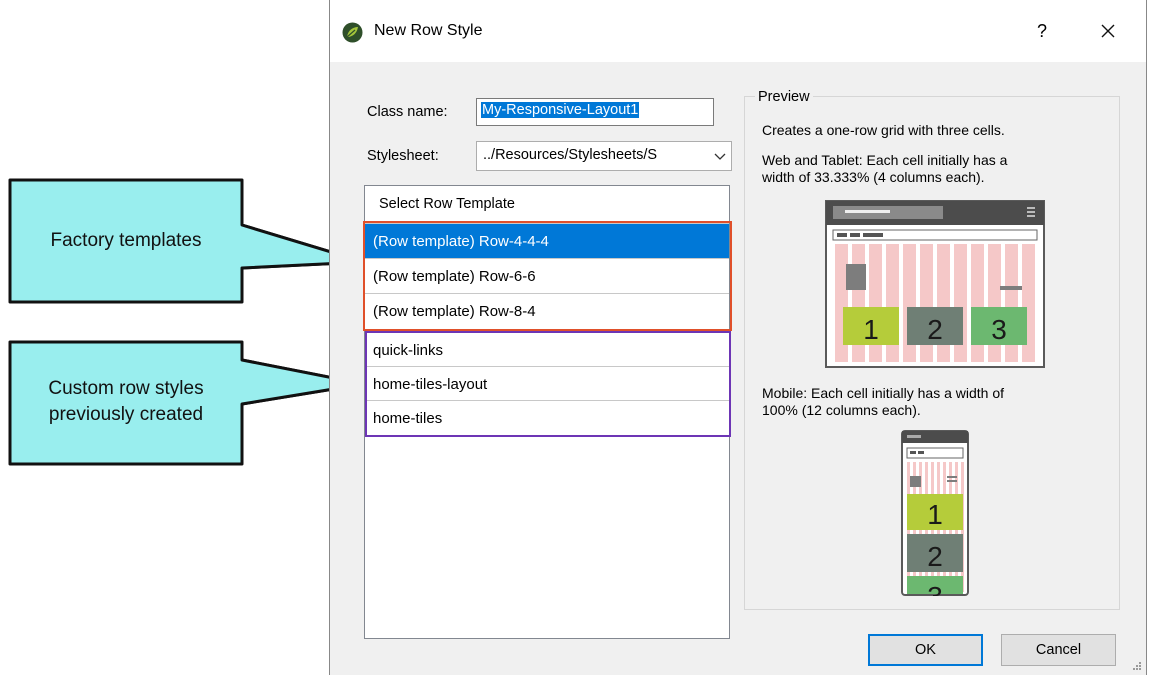  I want to click on mobile-preview-image: 1 2 3, so click(935, 513).